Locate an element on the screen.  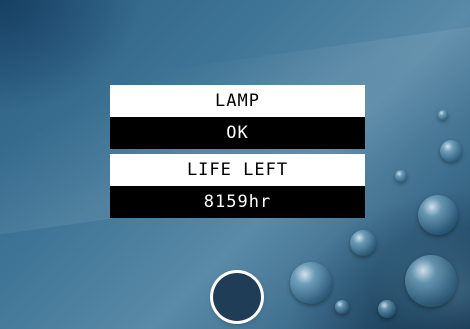
life-left-label: LIFE LEFT is located at coordinates (237, 170).